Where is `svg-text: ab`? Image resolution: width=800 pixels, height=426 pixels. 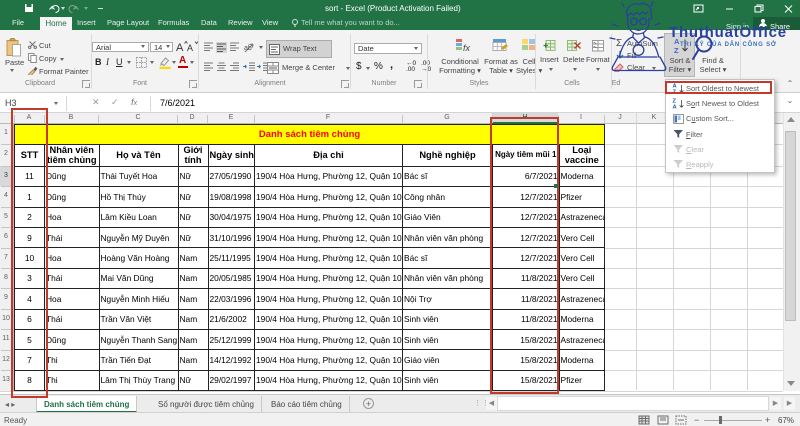
svg-text: ab is located at coordinates (248, 48).